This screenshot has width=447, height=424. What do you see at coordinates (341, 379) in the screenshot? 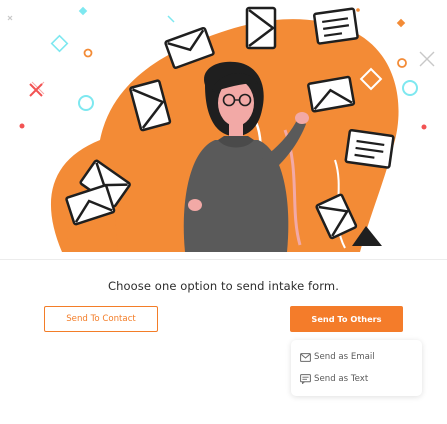
I see `send-as-text-label: Send as Text` at bounding box center [341, 379].